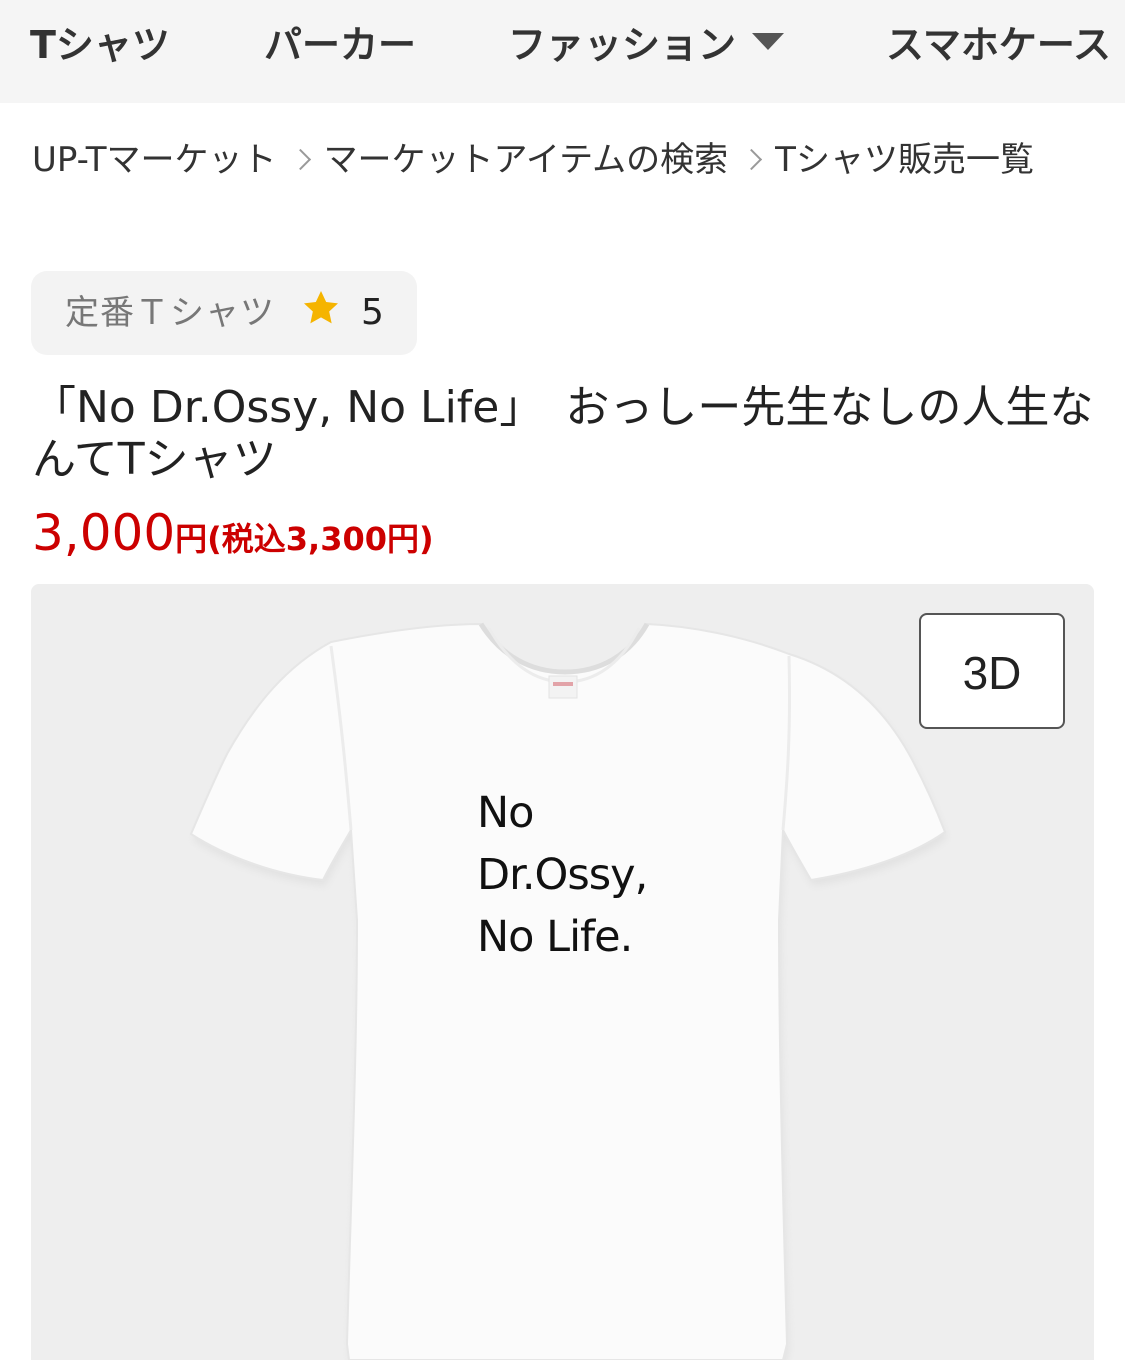 The width and height of the screenshot is (1125, 1360). I want to click on nav-item-label: Tシャツ, so click(100, 45).